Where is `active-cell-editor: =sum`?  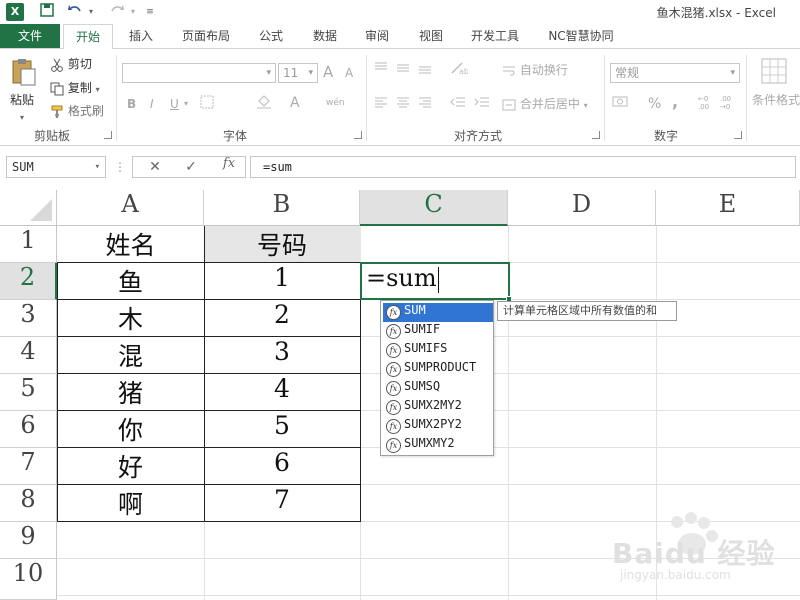 active-cell-editor: =sum is located at coordinates (402, 281).